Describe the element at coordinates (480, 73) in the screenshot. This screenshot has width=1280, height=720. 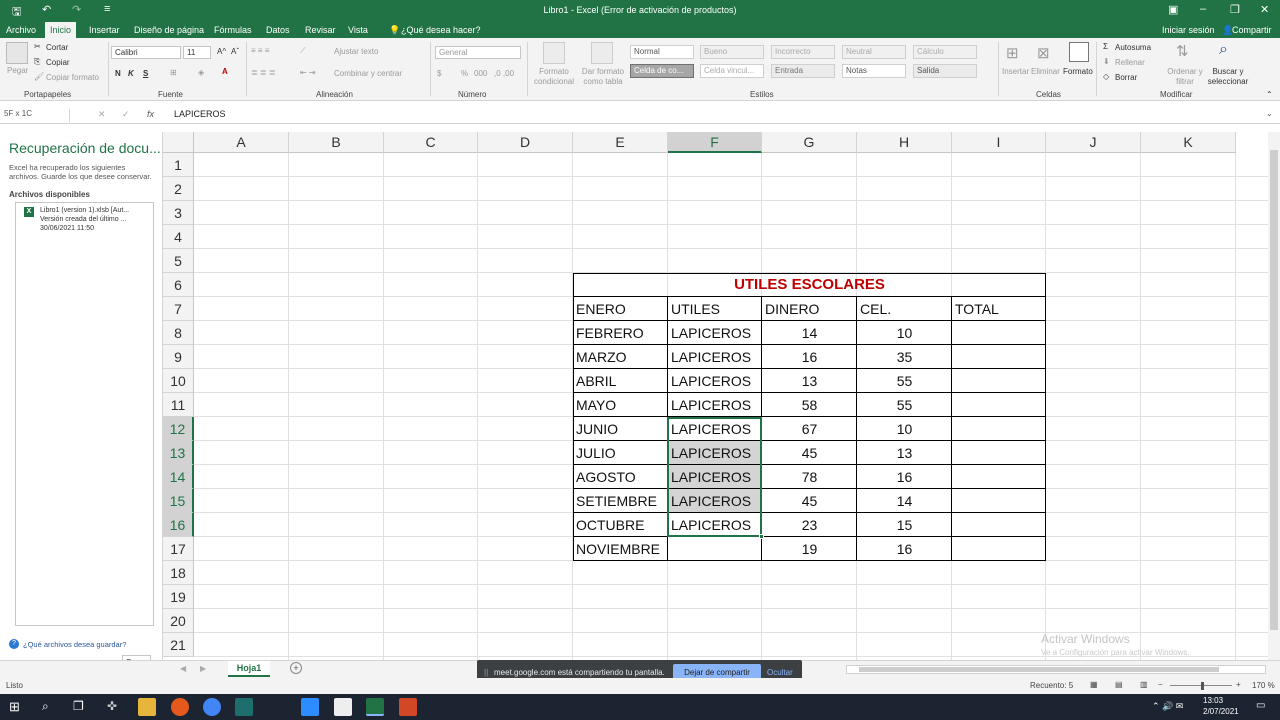
I see `thousands-button: 000` at that location.